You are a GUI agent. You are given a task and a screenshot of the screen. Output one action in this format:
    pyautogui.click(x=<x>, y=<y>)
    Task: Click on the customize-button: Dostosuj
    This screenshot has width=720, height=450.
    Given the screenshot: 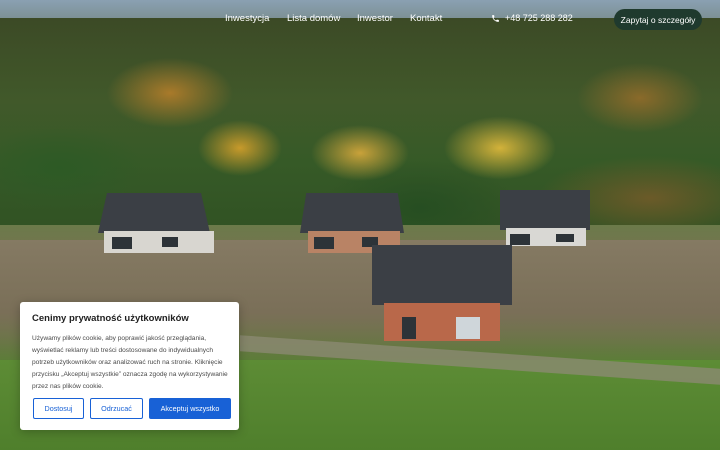 What is the action you would take?
    pyautogui.click(x=58, y=408)
    